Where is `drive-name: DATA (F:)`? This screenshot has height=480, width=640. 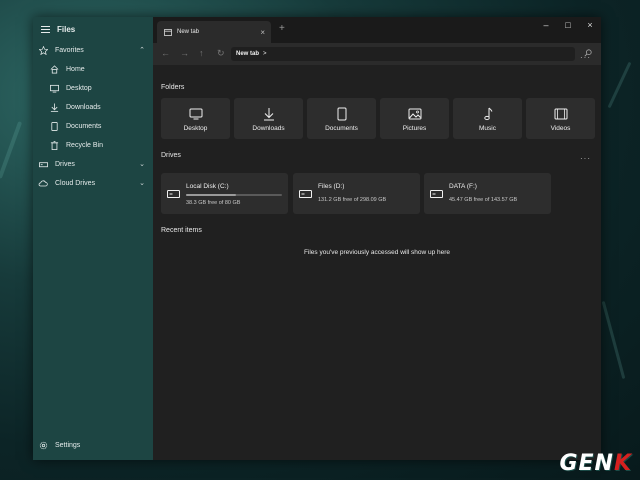
drive-name: DATA (F:) is located at coordinates (463, 186).